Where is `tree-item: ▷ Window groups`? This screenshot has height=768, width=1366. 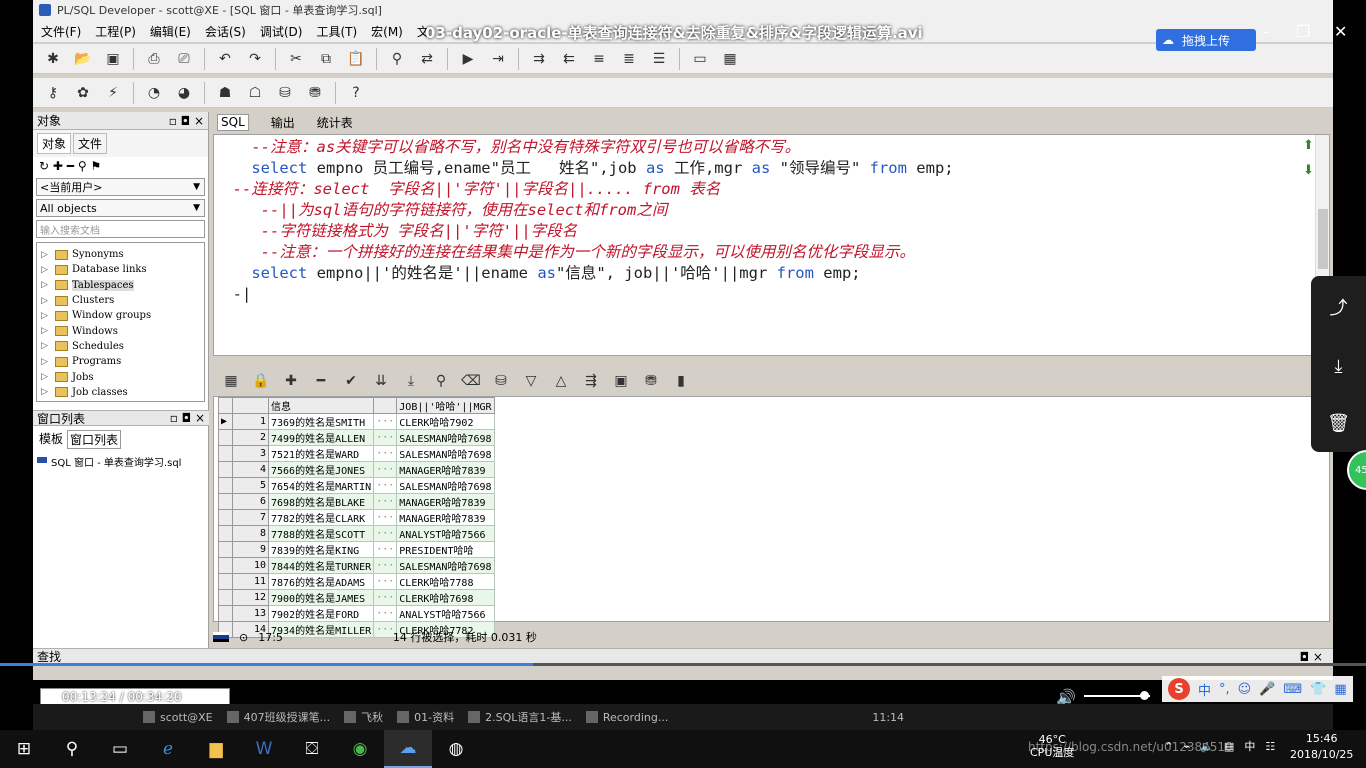
tree-item: ▷ Window groups is located at coordinates (120, 315).